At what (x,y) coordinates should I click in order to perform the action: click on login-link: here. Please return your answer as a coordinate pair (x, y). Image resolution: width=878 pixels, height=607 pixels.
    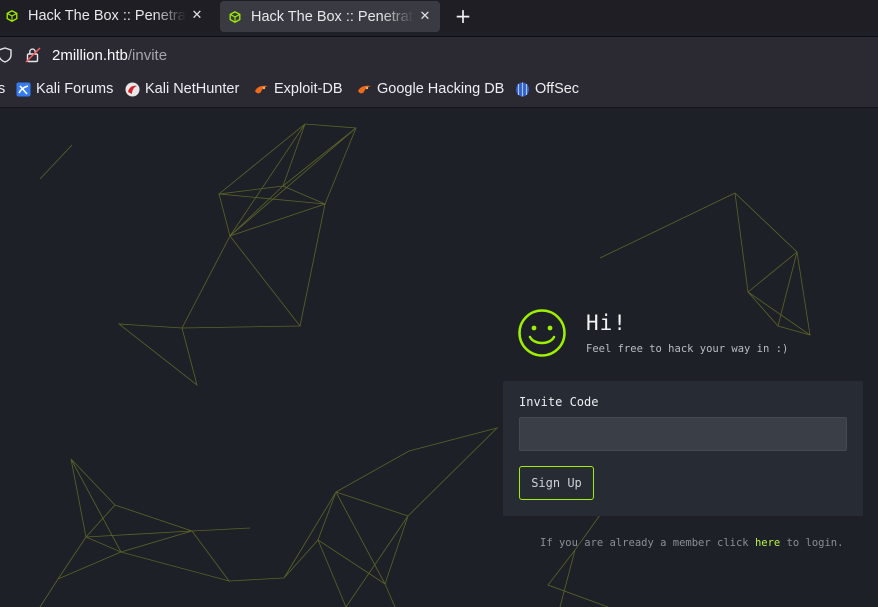
    Looking at the image, I should click on (767, 543).